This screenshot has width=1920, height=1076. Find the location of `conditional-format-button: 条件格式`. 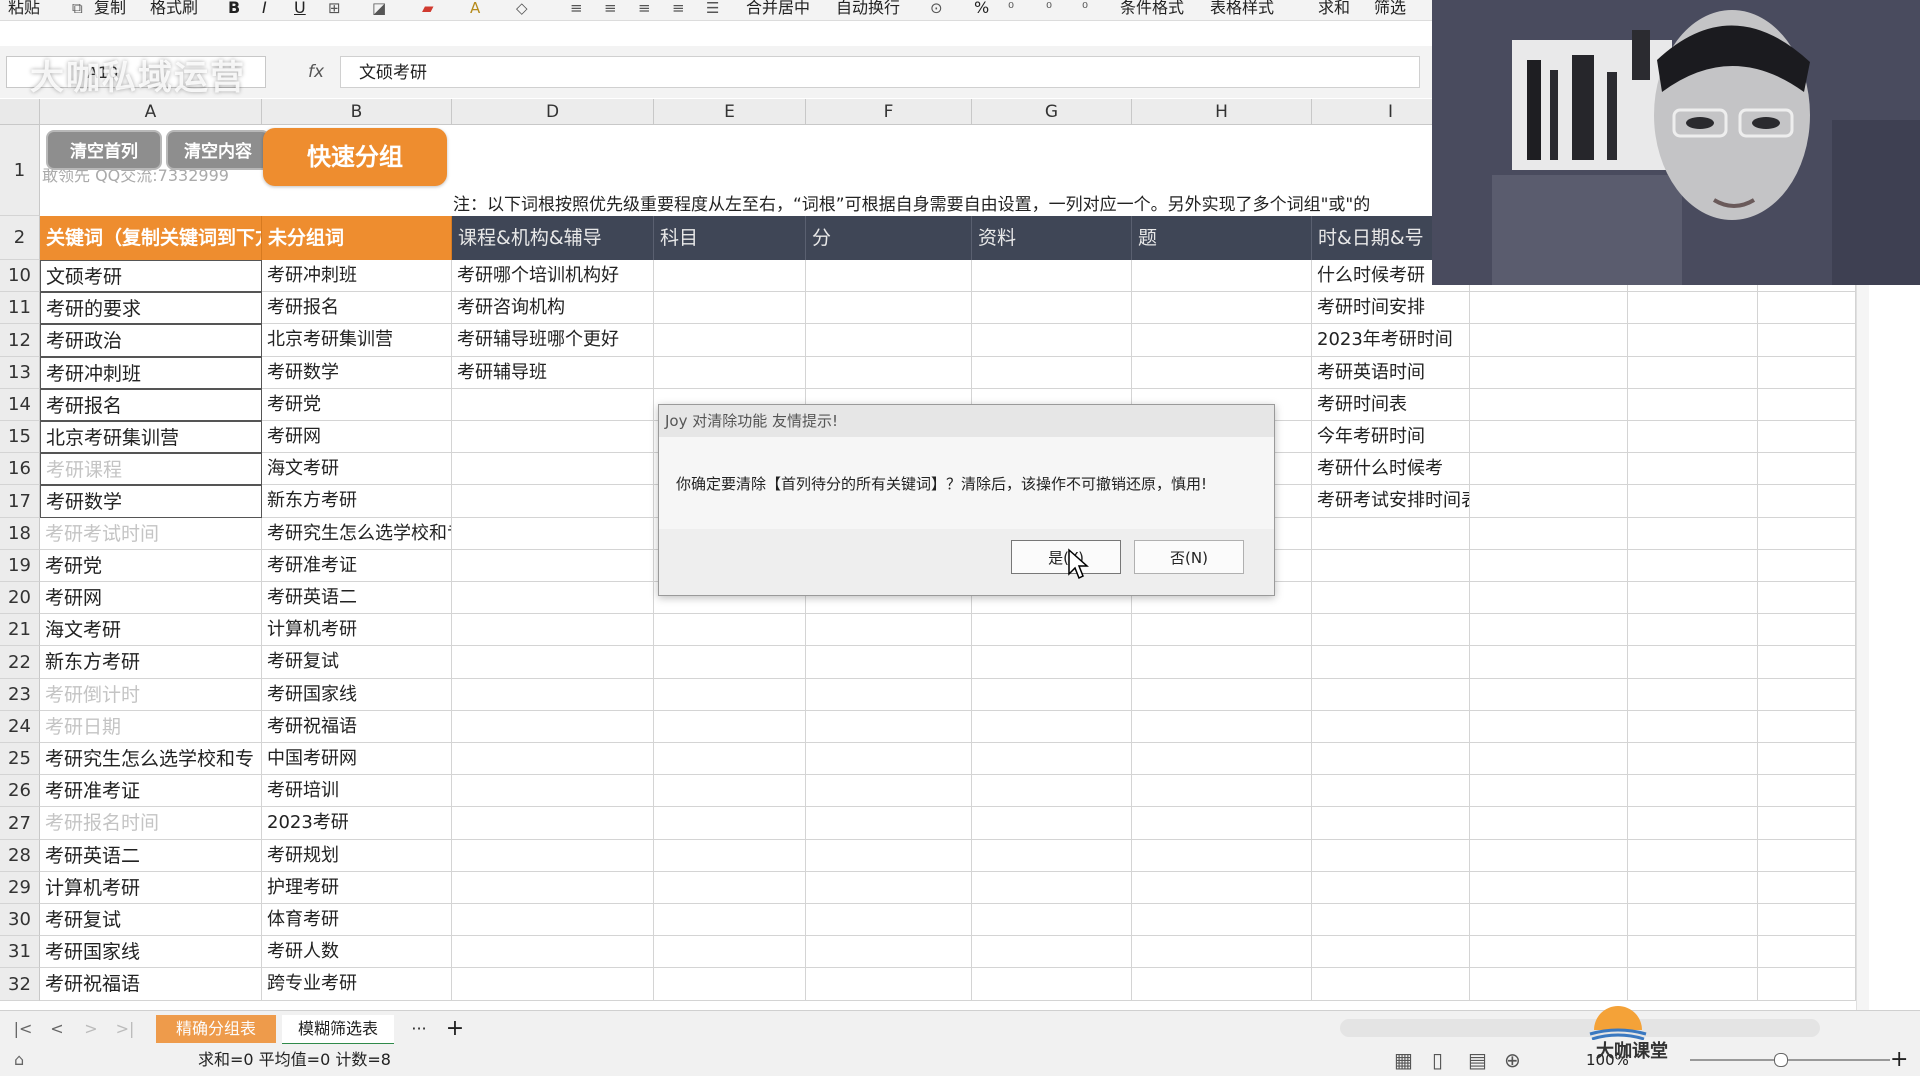

conditional-format-button: 条件格式 is located at coordinates (1152, 8).